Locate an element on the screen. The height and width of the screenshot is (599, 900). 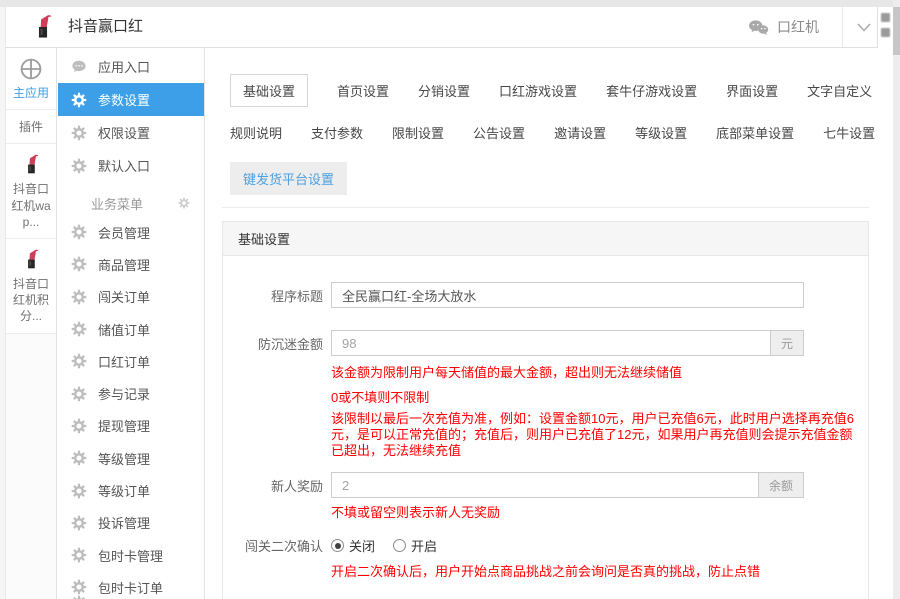
sidebar-item-10: 包时卡管理 is located at coordinates (131, 555).